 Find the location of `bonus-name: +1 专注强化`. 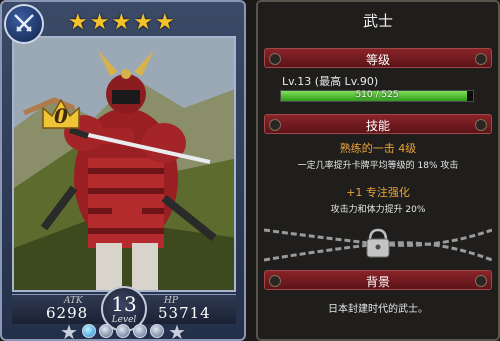

bonus-name: +1 专注强化 is located at coordinates (378, 192).